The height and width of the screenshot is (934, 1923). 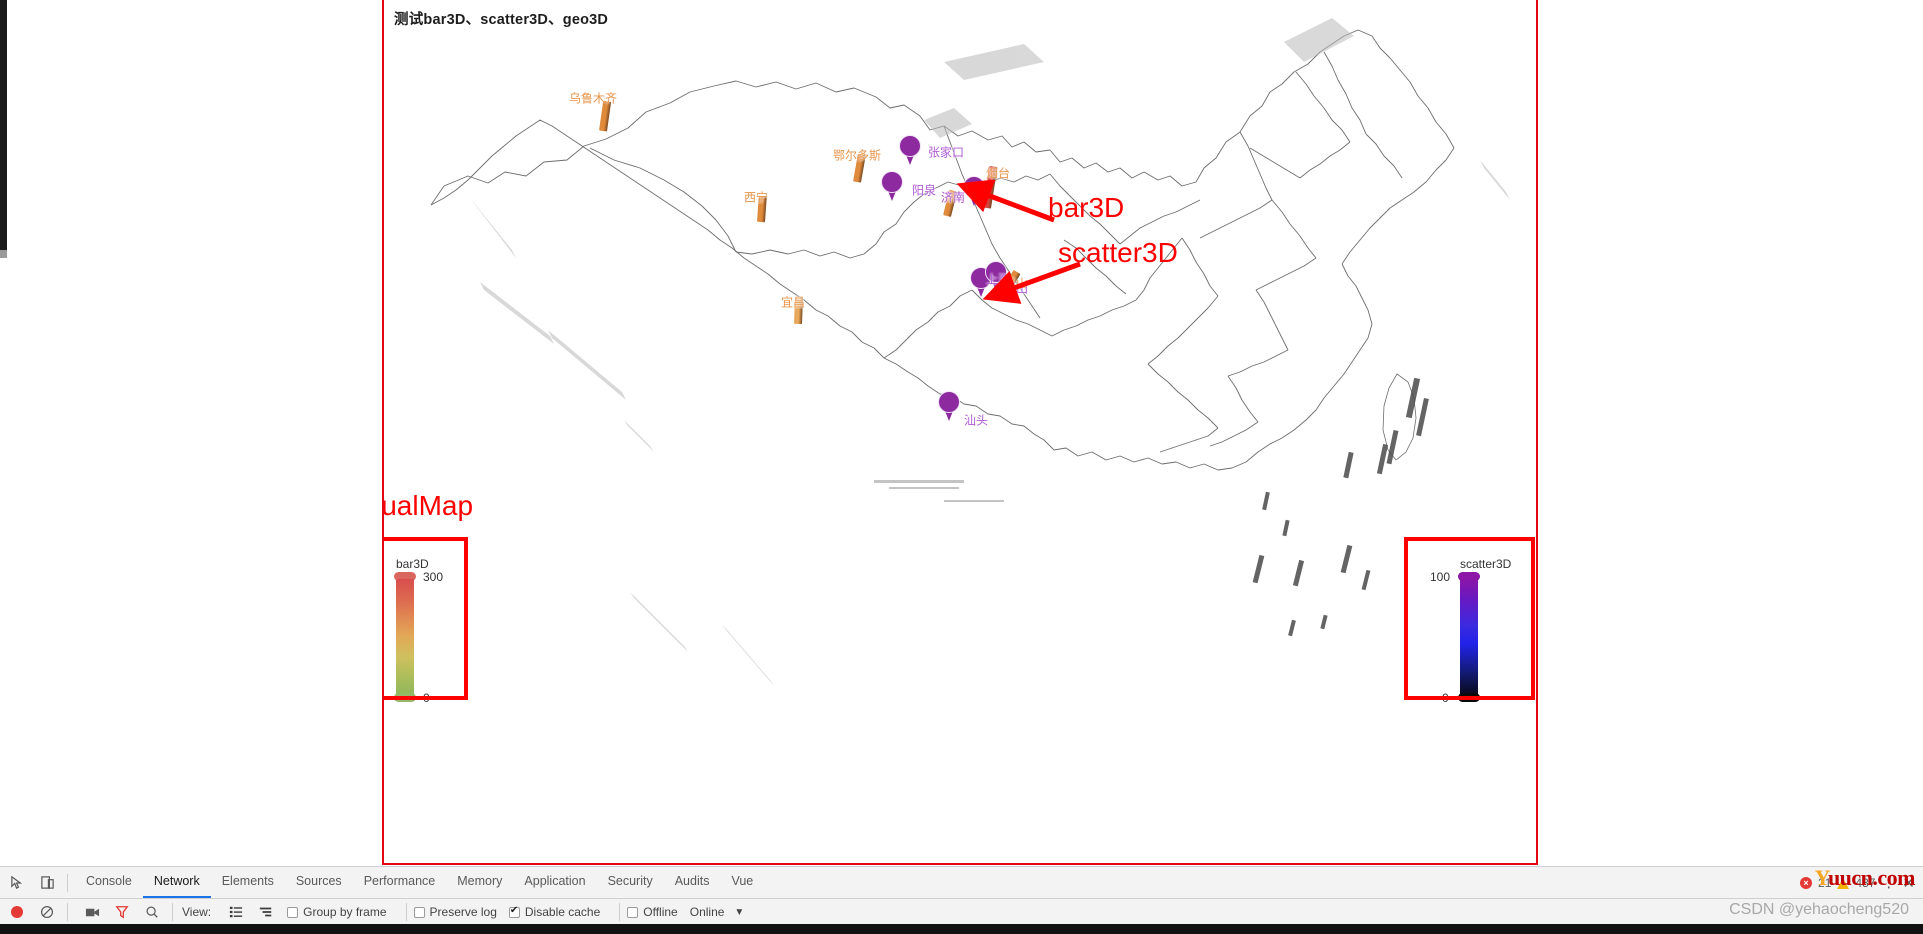 What do you see at coordinates (554, 882) in the screenshot?
I see `devtools-tab-application: Application` at bounding box center [554, 882].